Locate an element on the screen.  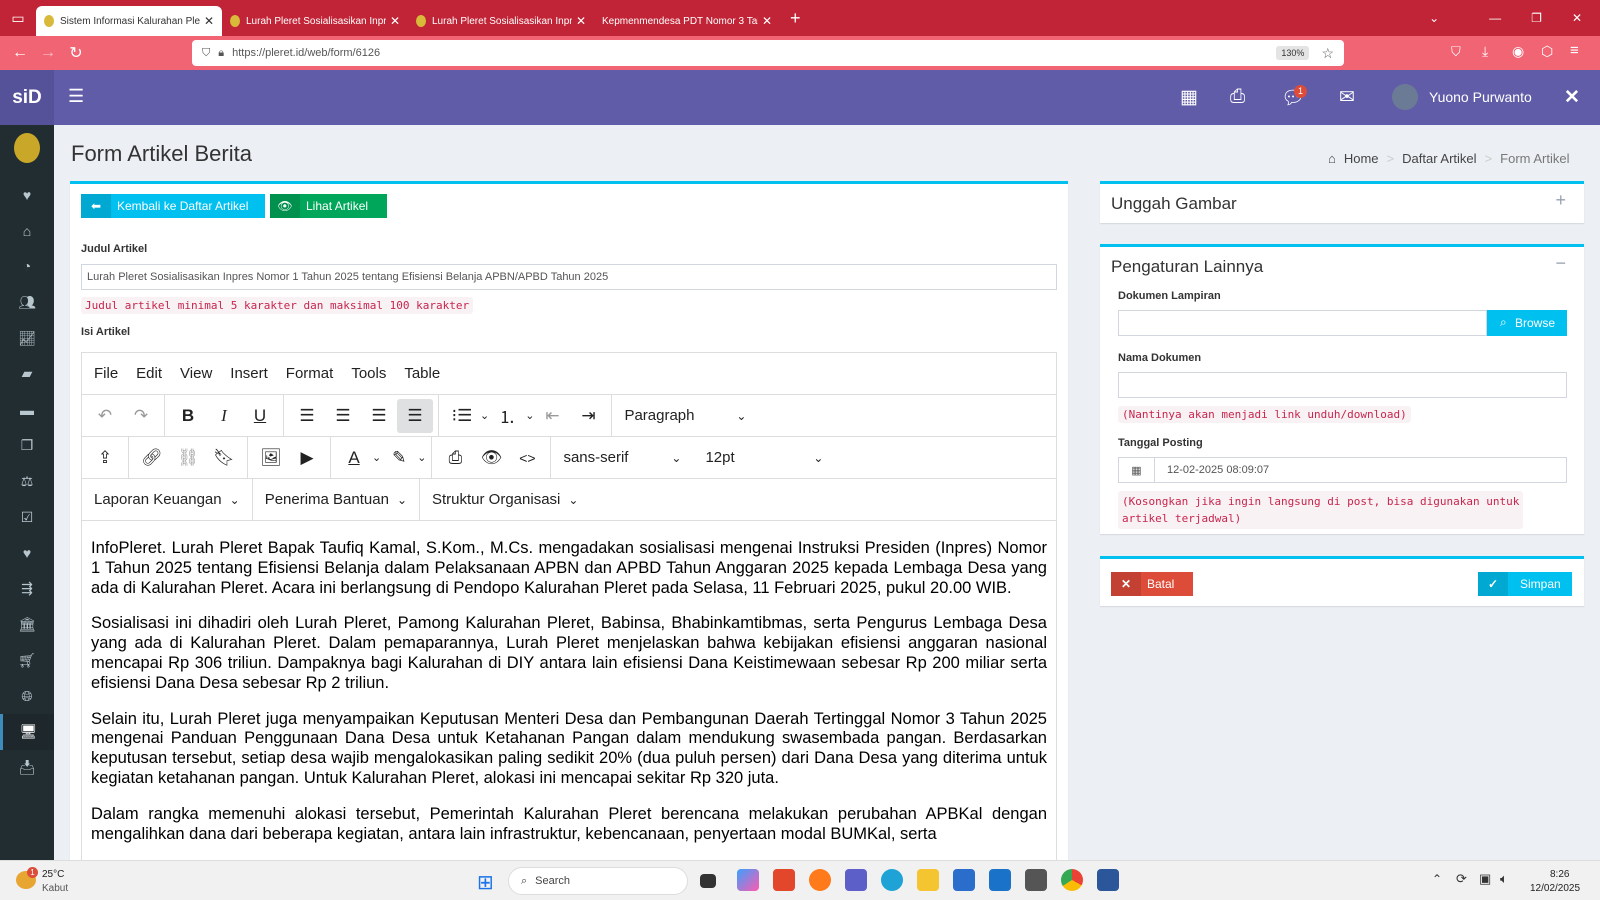
camera-icon is located at coordinates (1036, 880).